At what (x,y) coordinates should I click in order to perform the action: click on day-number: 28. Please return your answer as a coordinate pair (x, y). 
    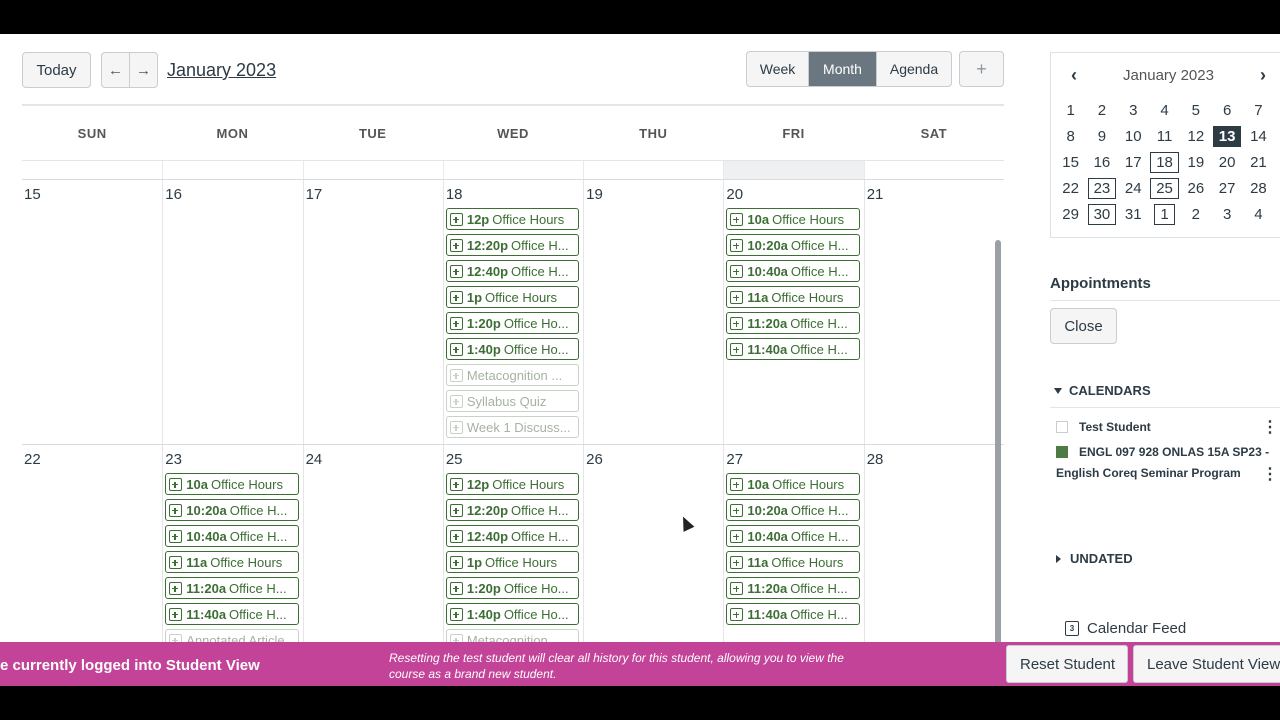
    Looking at the image, I should click on (934, 460).